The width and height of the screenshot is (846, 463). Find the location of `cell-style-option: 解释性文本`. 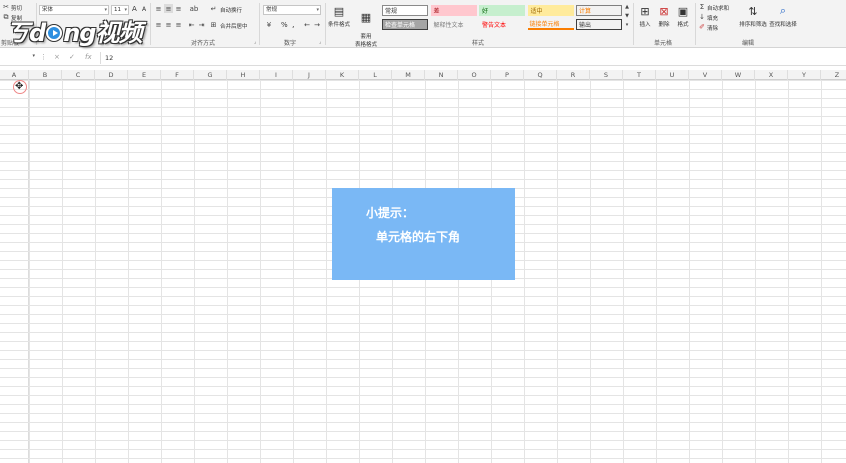

cell-style-option: 解释性文本 is located at coordinates (453, 24).